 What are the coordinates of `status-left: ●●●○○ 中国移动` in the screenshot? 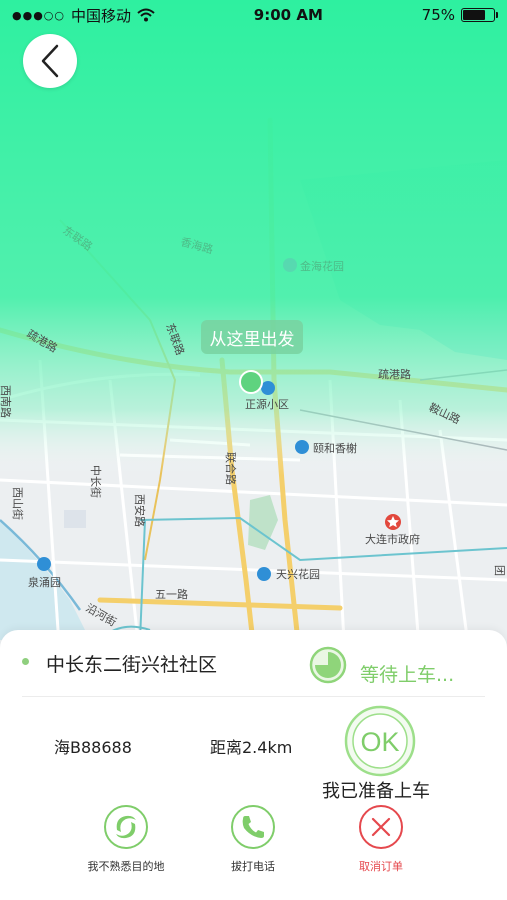 It's located at (83, 15).